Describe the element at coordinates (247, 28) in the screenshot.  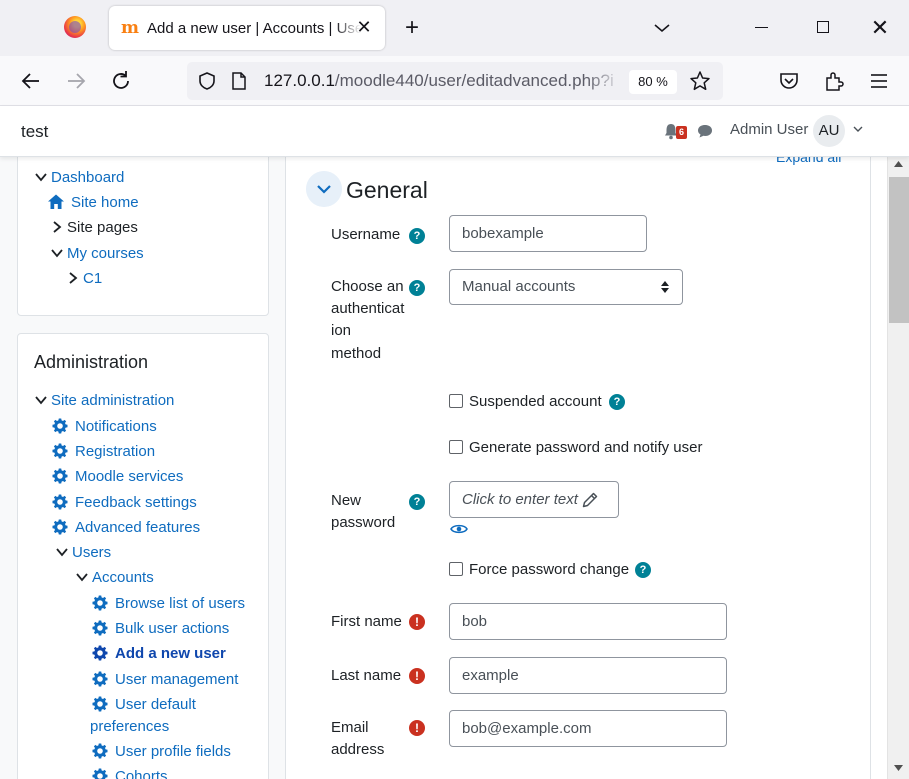
I see `browser-tab-active: m Add a new user | Accounts | Use ✕` at that location.